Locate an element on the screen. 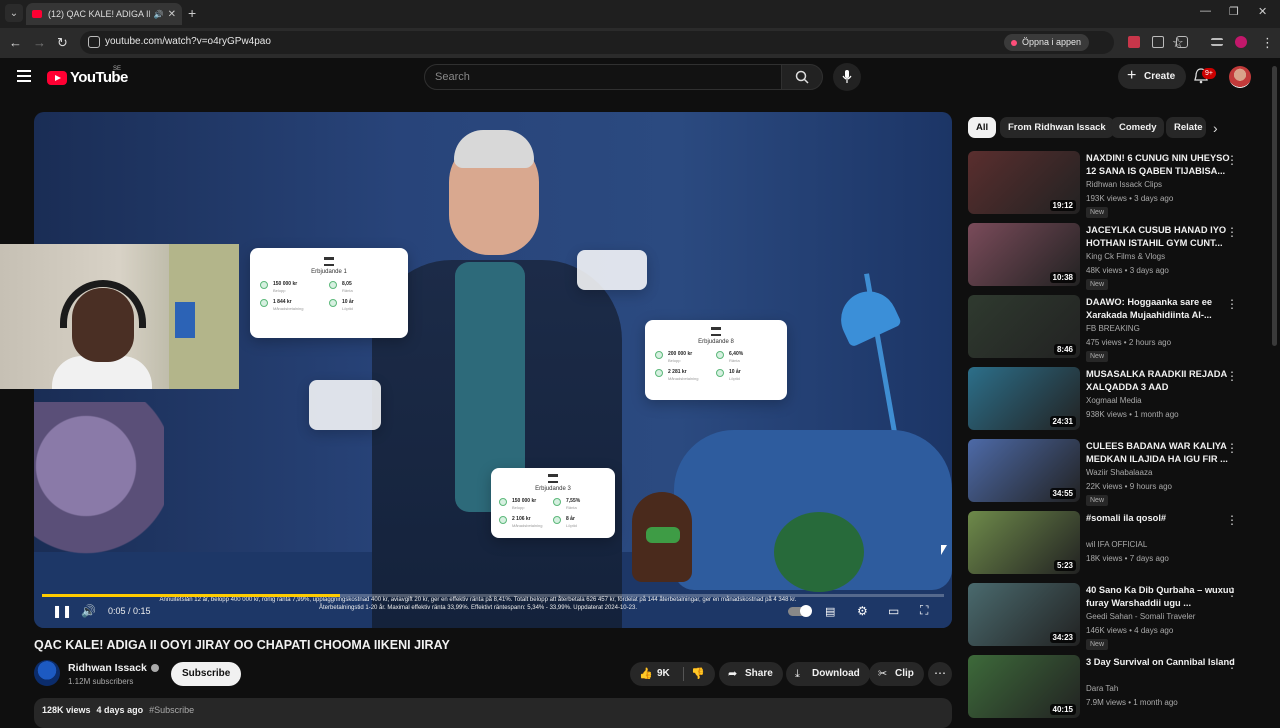 The image size is (1280, 728). search-icon is located at coordinates (802, 77).